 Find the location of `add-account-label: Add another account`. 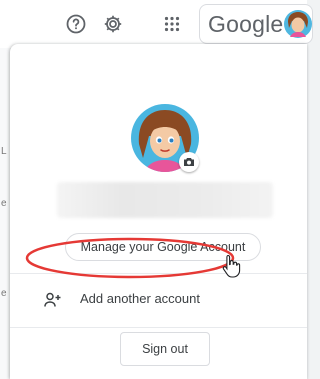

add-account-label: Add another account is located at coordinates (140, 298).